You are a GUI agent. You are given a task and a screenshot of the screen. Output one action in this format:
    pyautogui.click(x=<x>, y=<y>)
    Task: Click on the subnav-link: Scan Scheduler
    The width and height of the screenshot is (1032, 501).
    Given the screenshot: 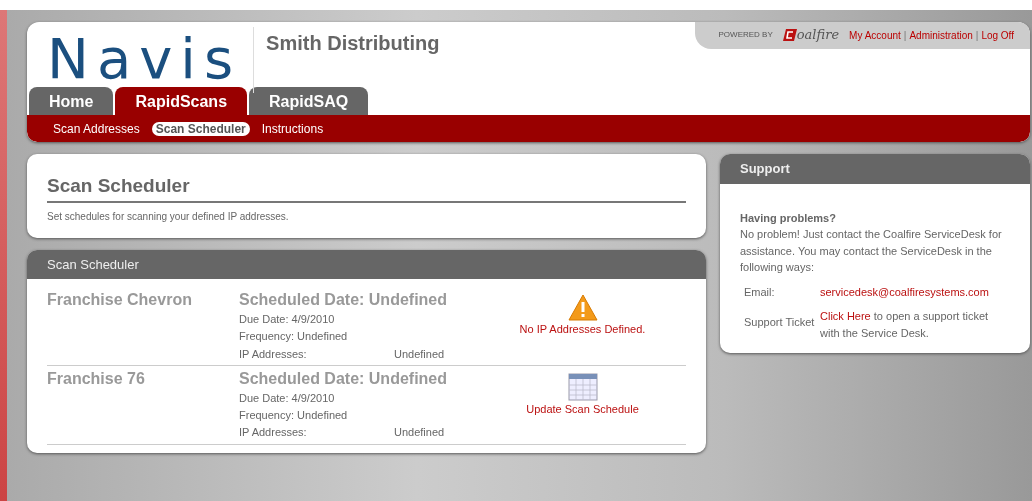 What is the action you would take?
    pyautogui.click(x=200, y=128)
    